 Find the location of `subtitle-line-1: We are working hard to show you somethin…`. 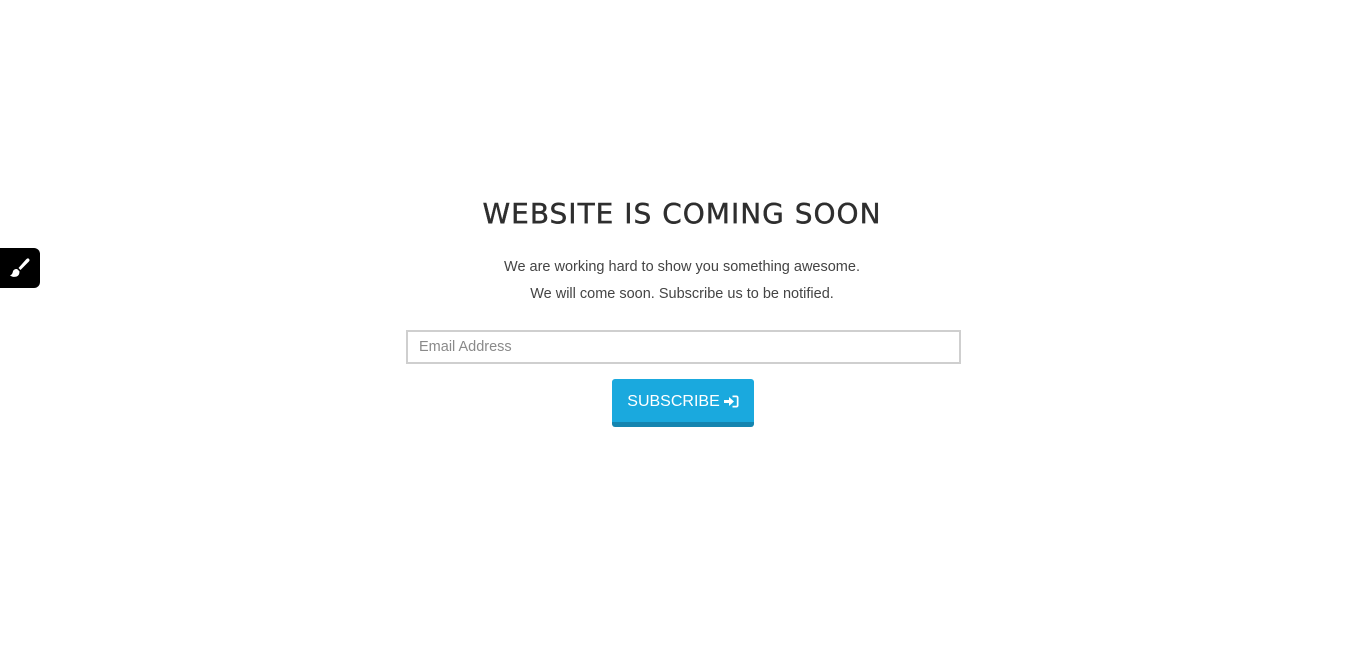

subtitle-line-1: We are working hard to show you somethin… is located at coordinates (682, 267).